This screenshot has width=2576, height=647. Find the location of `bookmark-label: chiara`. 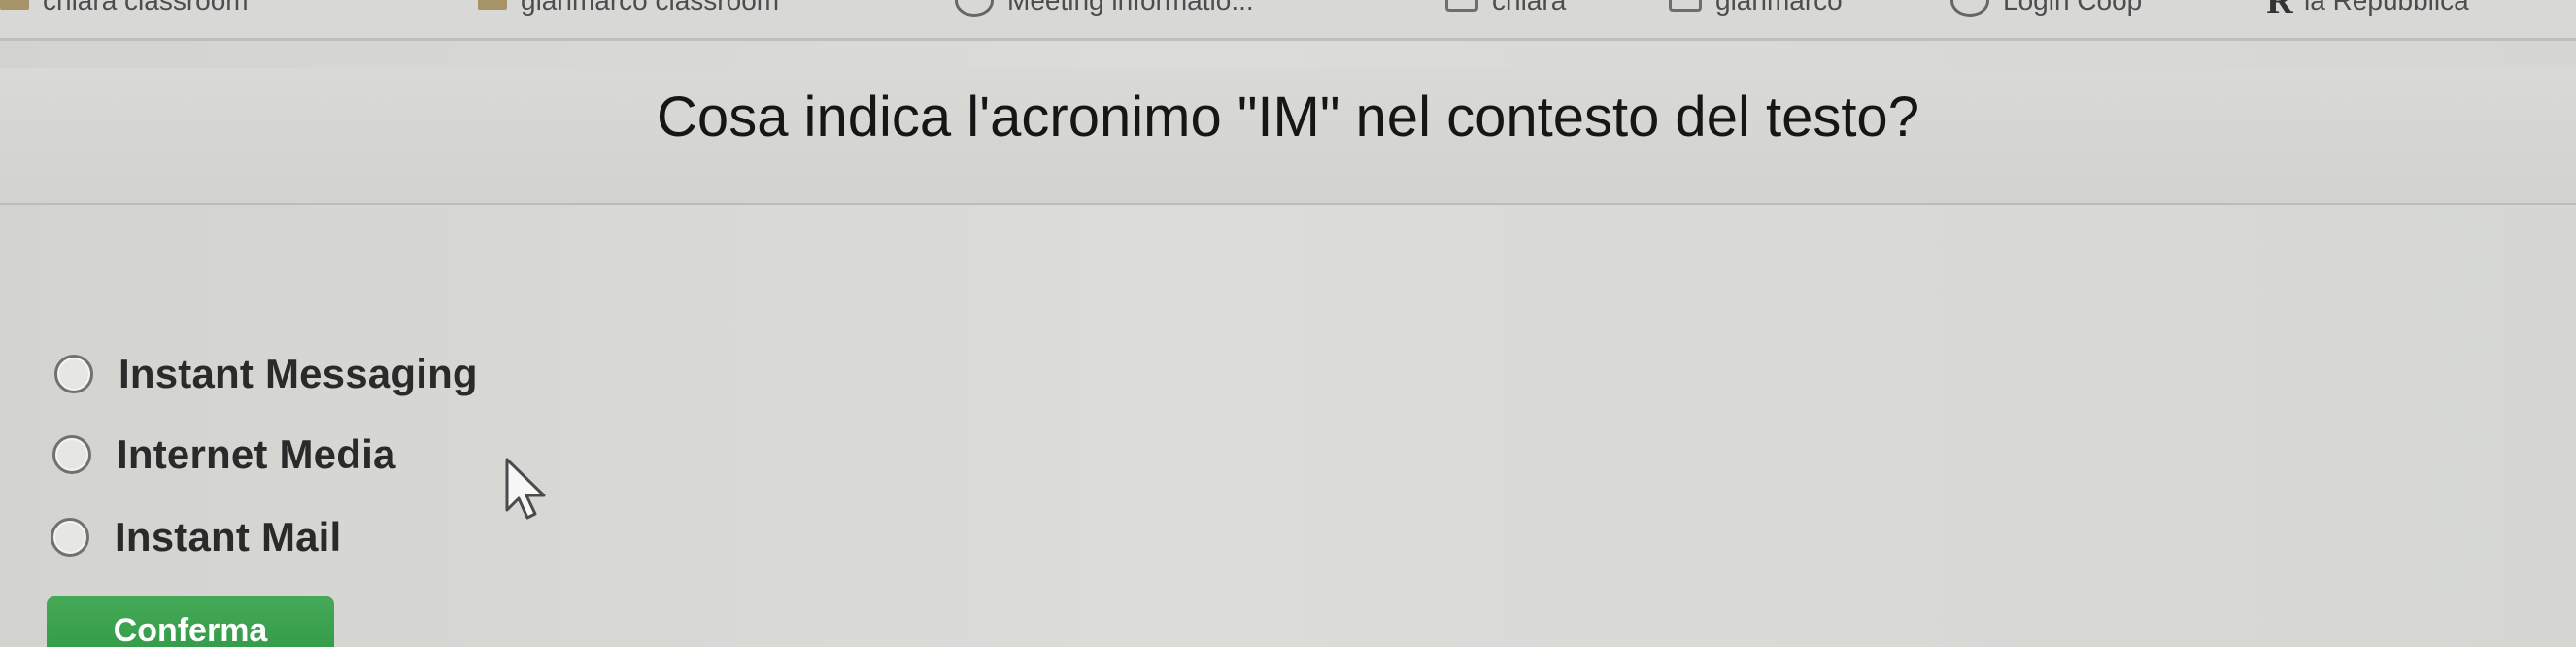

bookmark-label: chiara is located at coordinates (1529, 8).